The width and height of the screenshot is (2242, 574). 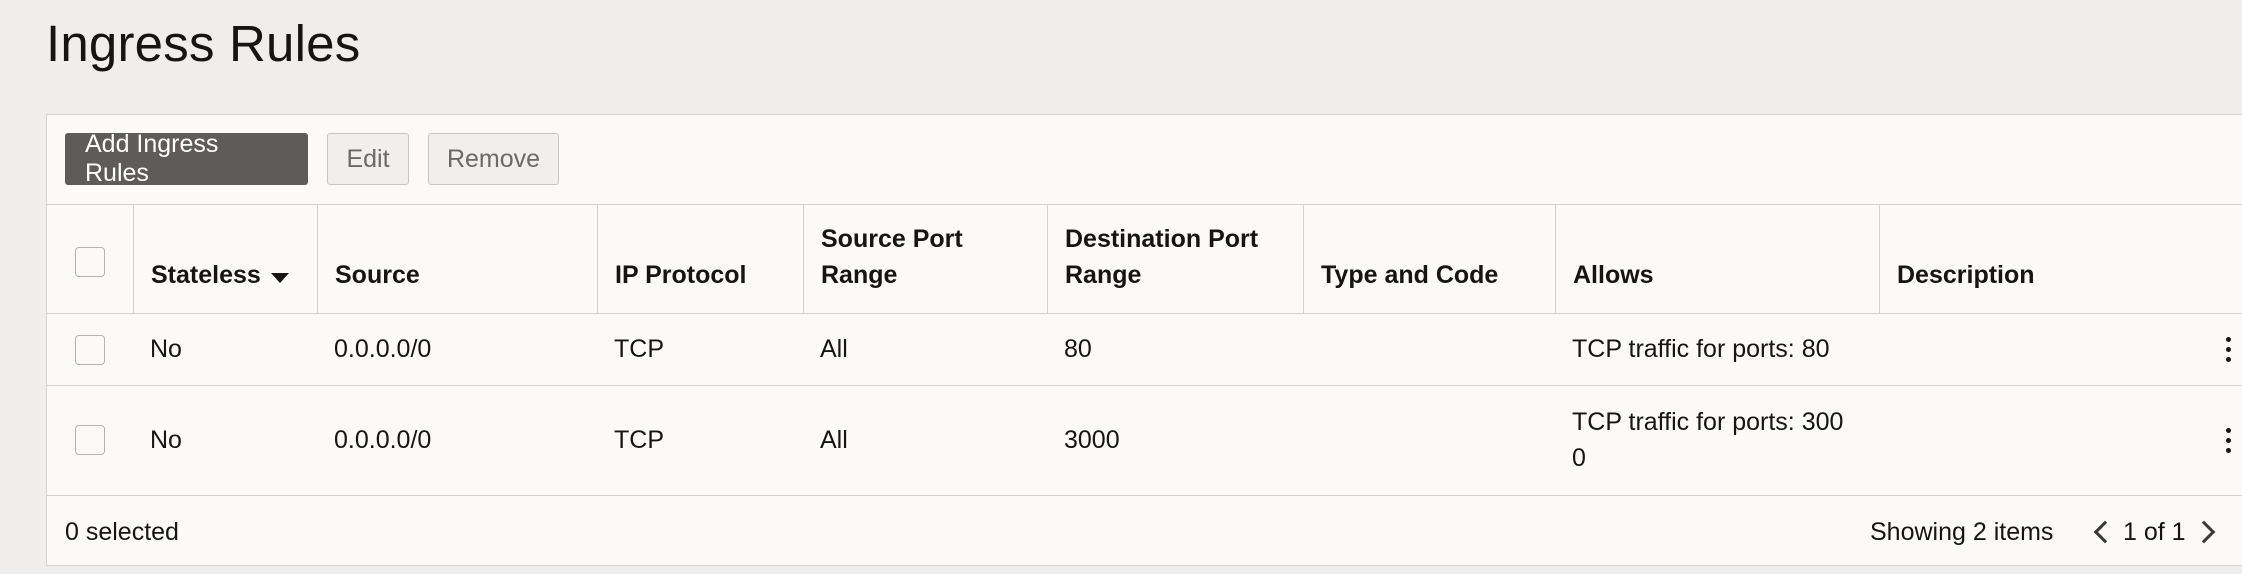 What do you see at coordinates (206, 275) in the screenshot?
I see `column-label-stateless: Stateless` at bounding box center [206, 275].